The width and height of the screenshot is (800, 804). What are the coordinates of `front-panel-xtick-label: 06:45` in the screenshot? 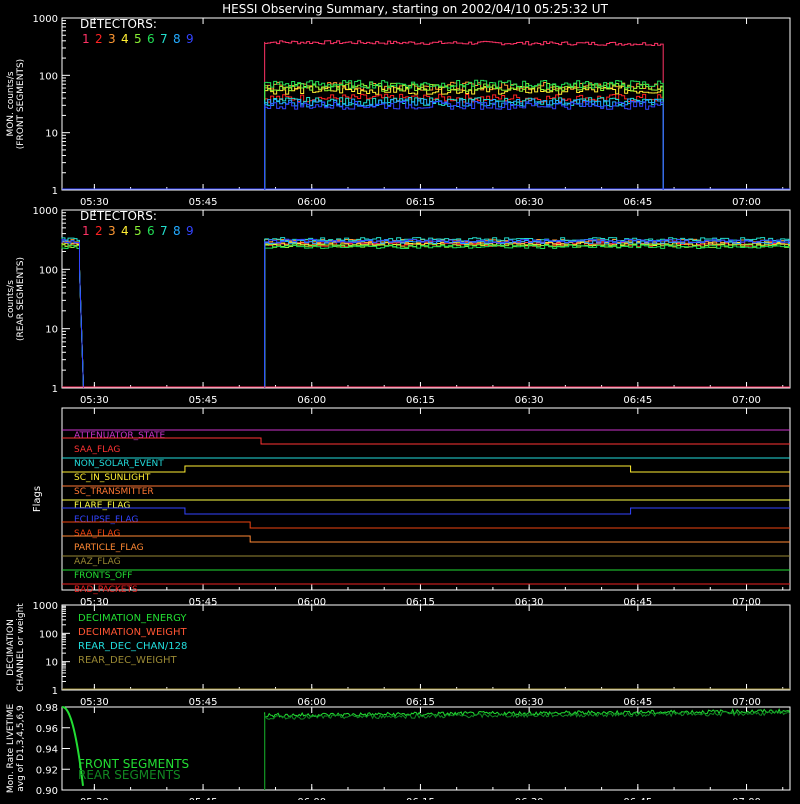 It's located at (637, 202).